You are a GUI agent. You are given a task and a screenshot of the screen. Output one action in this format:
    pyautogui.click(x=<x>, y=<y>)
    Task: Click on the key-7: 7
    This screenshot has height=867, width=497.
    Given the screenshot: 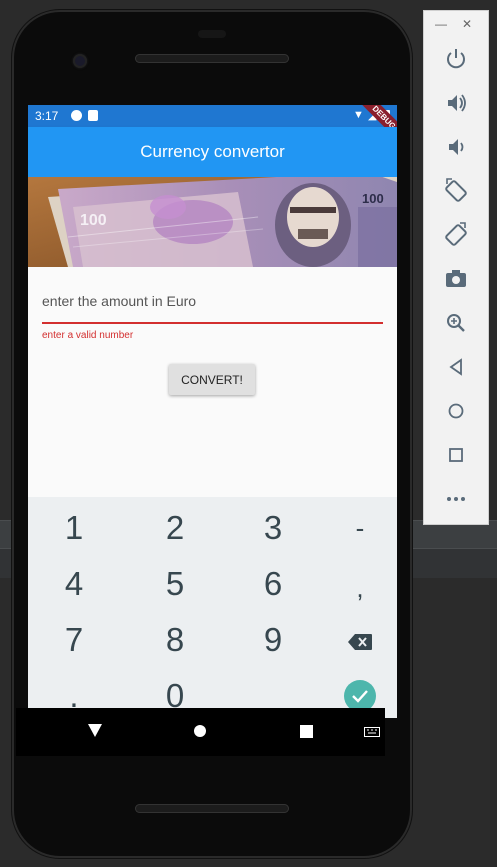 What is the action you would take?
    pyautogui.click(x=74, y=640)
    